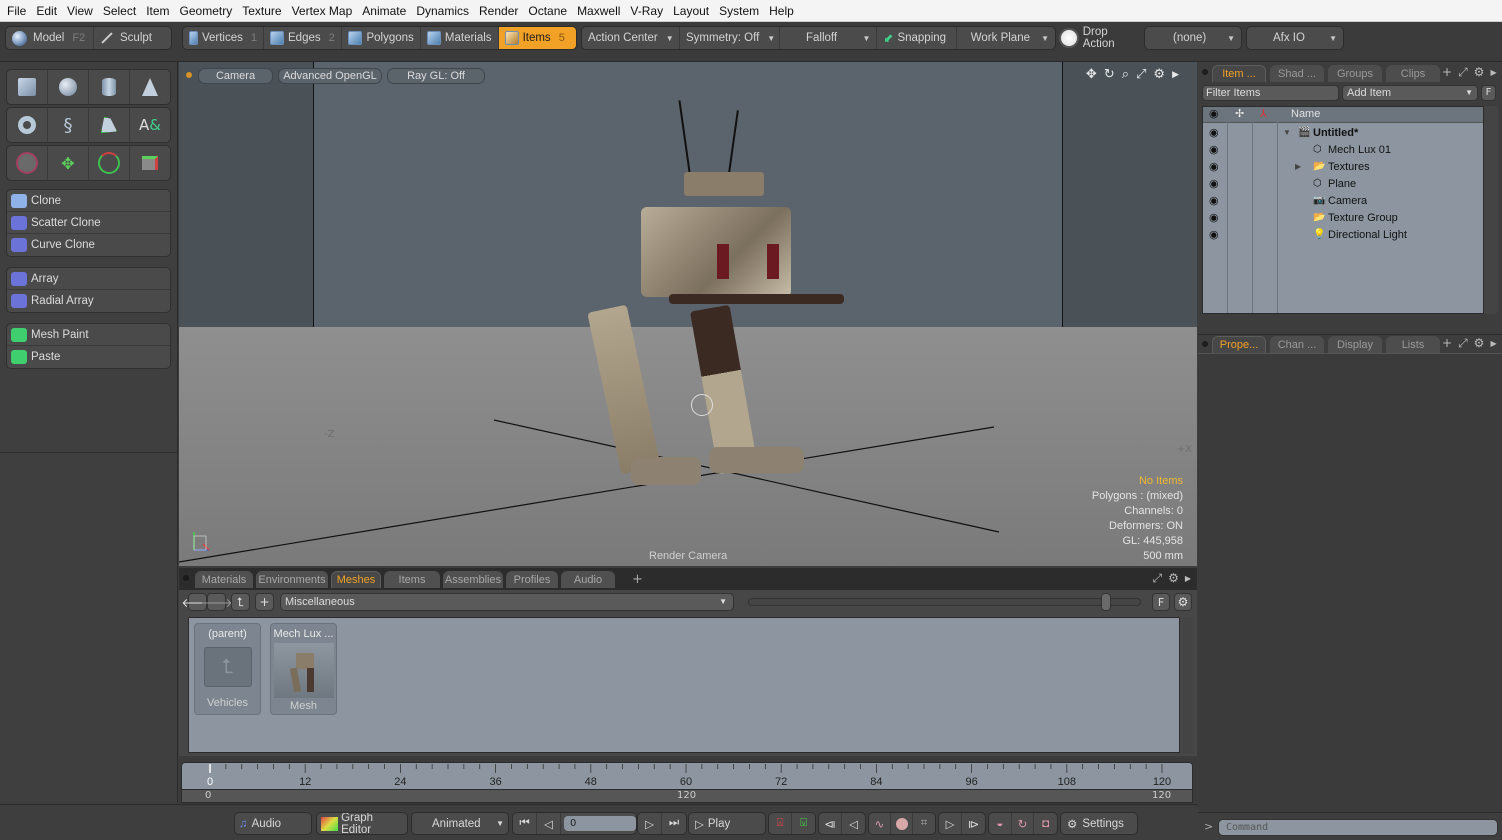 This screenshot has width=1502, height=840. What do you see at coordinates (68, 125) in the screenshot?
I see `spiral-tool: §` at bounding box center [68, 125].